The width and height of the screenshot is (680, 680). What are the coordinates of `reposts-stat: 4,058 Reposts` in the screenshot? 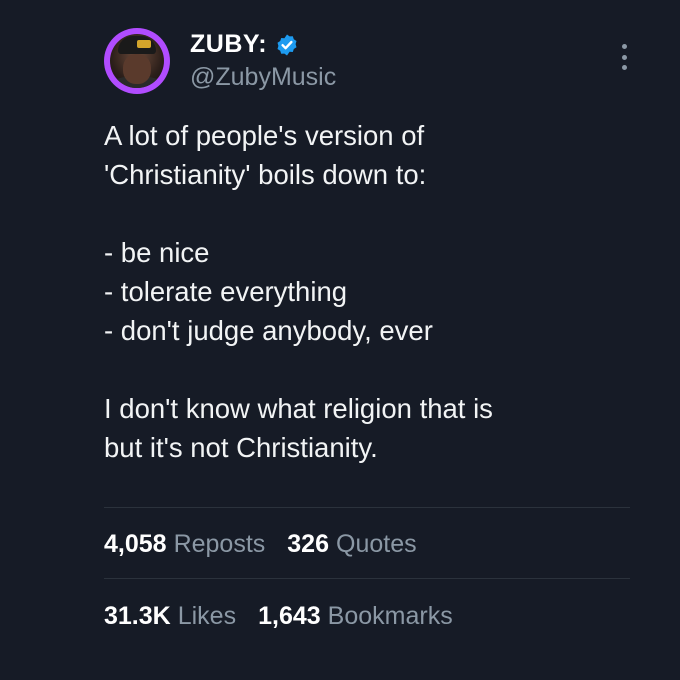 It's located at (184, 544).